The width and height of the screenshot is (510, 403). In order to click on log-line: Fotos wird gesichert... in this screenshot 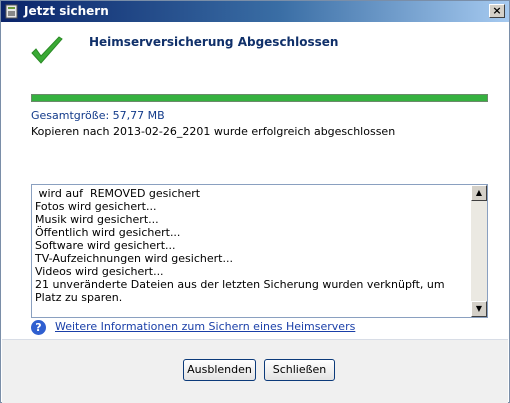, I will do `click(96, 206)`.